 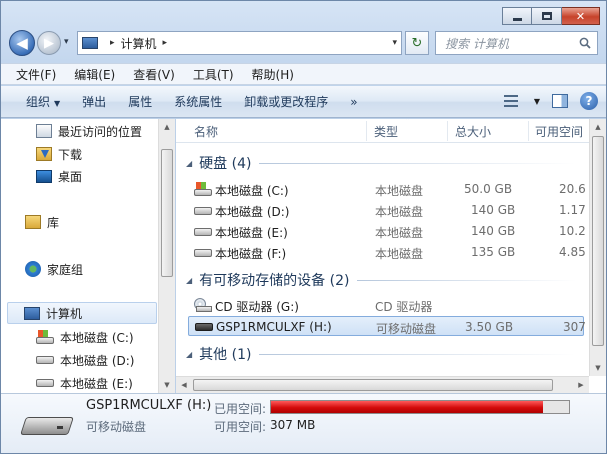 What do you see at coordinates (559, 131) in the screenshot?
I see `column-free-space: 可用空间` at bounding box center [559, 131].